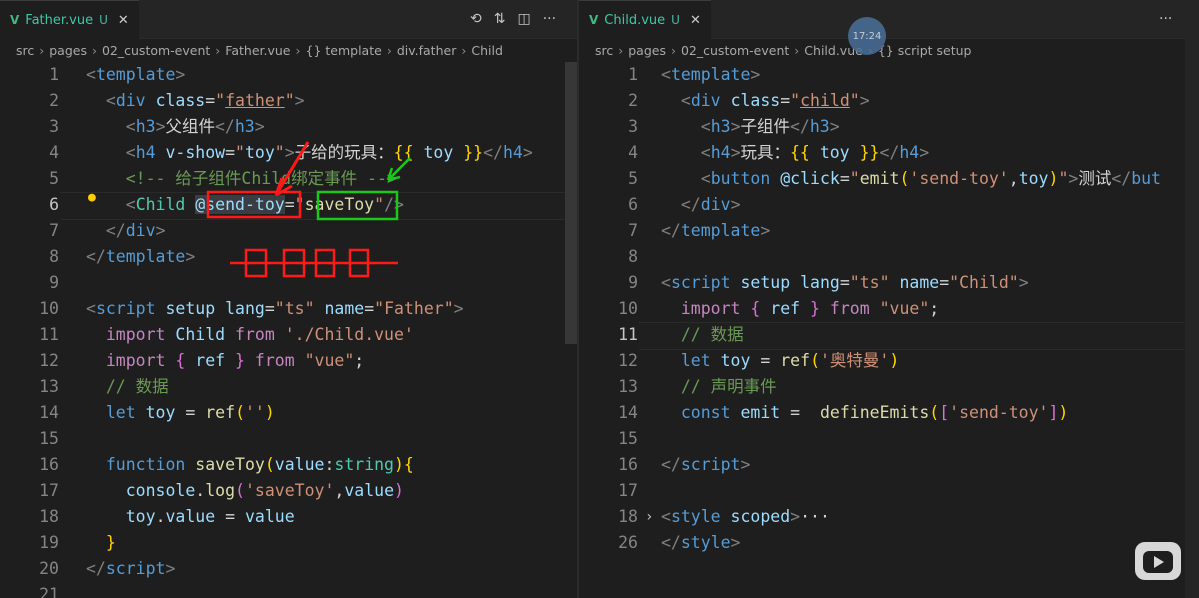 This screenshot has width=1199, height=598. I want to click on line-number: 4, so click(54, 152).